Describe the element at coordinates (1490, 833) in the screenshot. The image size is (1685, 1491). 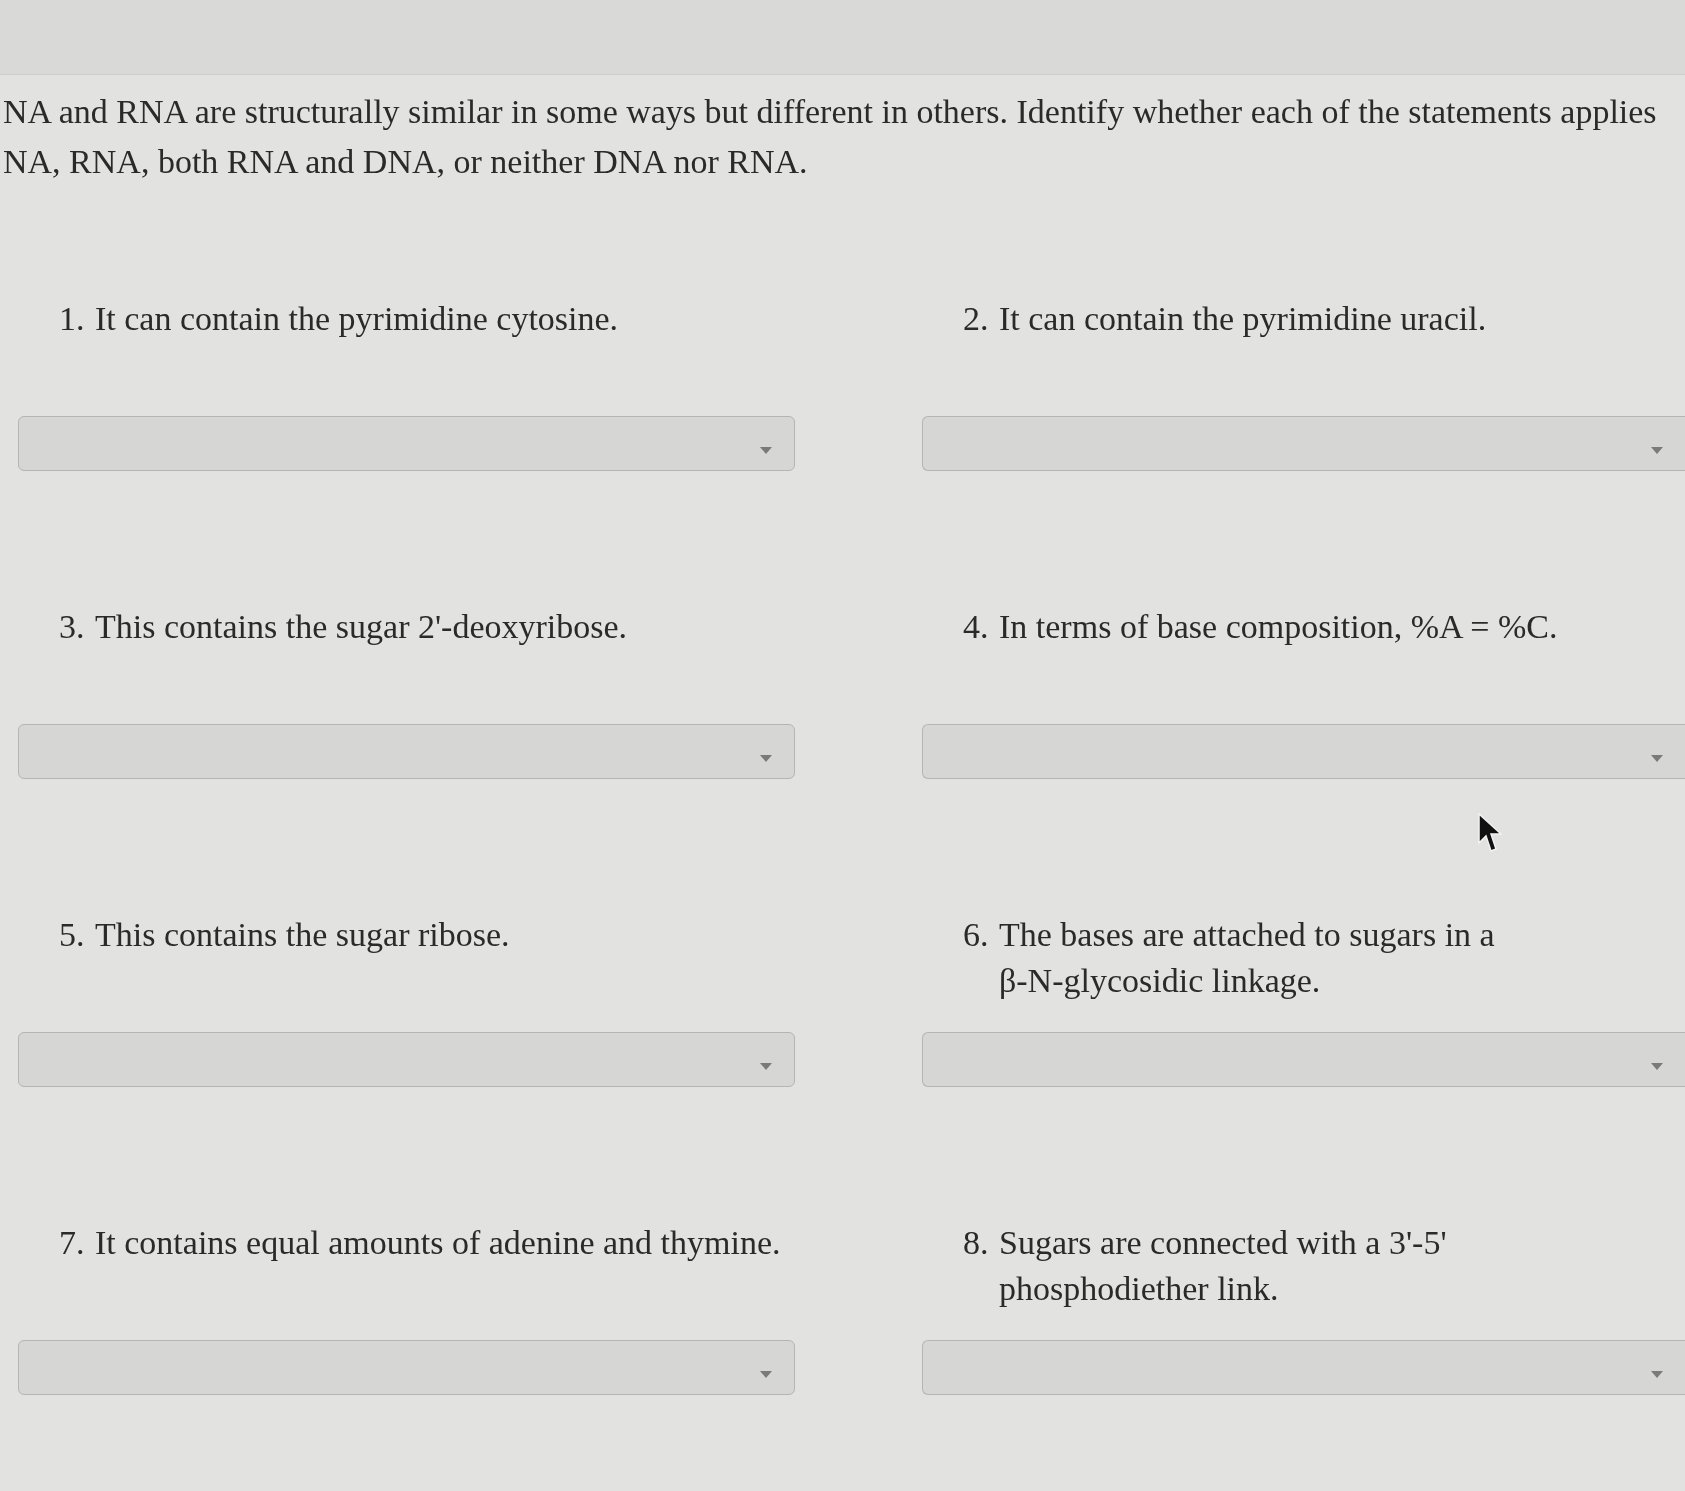
I see `mouse-pointer-icon` at that location.